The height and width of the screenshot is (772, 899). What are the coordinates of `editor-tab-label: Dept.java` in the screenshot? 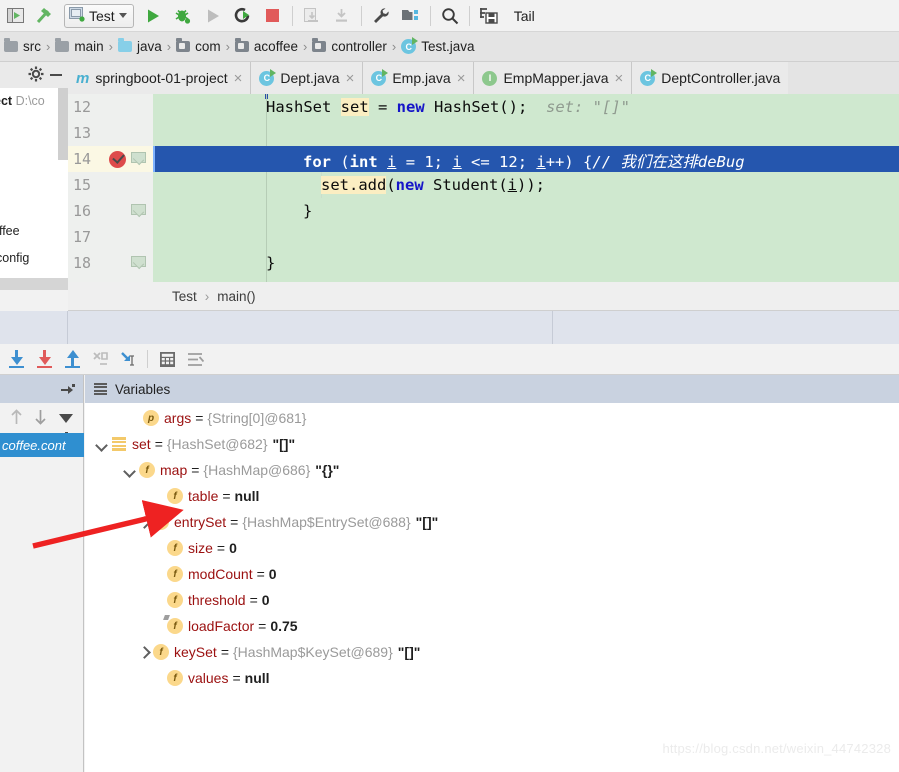 It's located at (310, 78).